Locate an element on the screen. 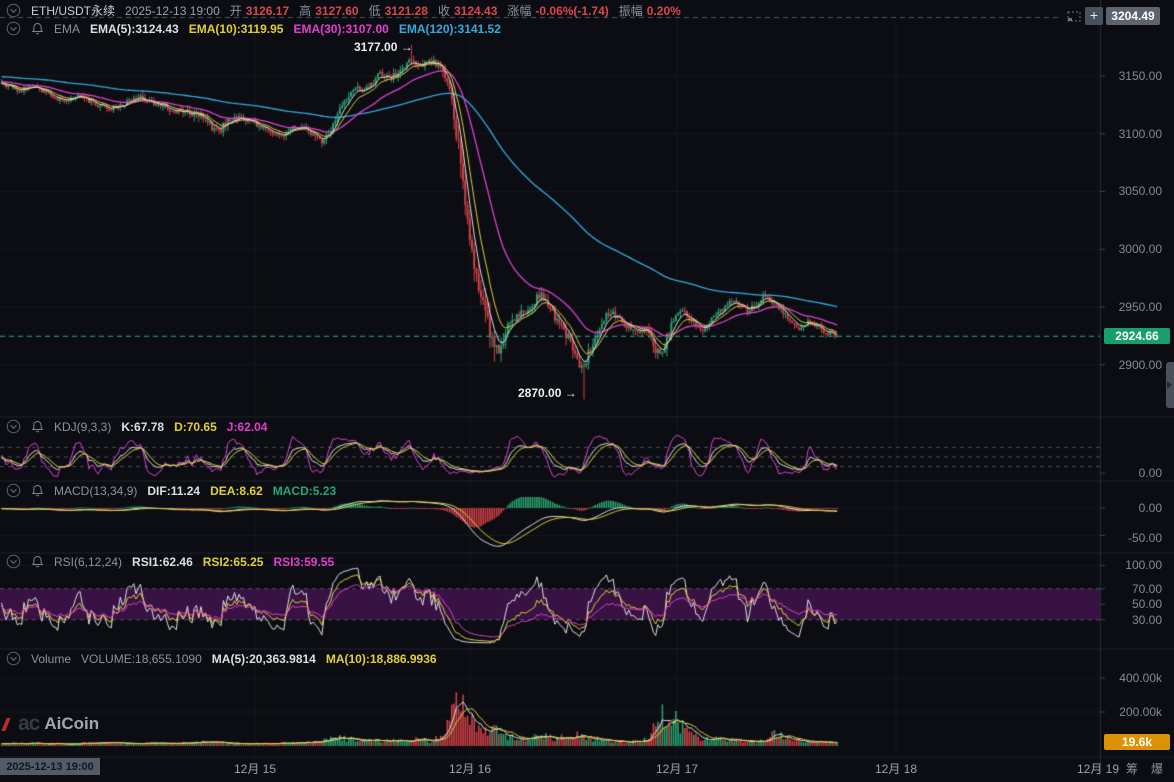  volume-indicator-name: Volume is located at coordinates (51, 659).